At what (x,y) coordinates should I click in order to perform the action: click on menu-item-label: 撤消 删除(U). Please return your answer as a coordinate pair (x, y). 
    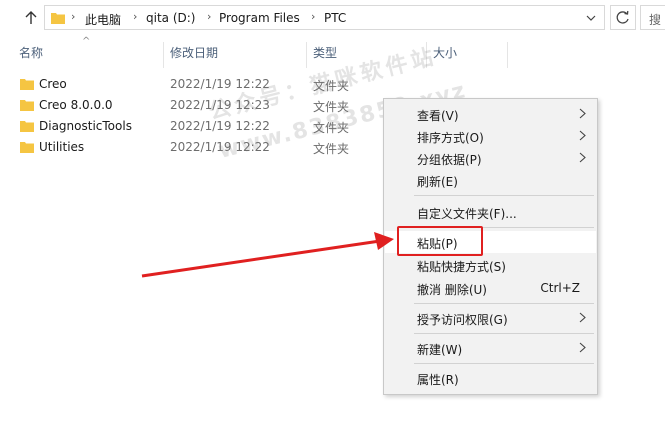
    Looking at the image, I should click on (452, 290).